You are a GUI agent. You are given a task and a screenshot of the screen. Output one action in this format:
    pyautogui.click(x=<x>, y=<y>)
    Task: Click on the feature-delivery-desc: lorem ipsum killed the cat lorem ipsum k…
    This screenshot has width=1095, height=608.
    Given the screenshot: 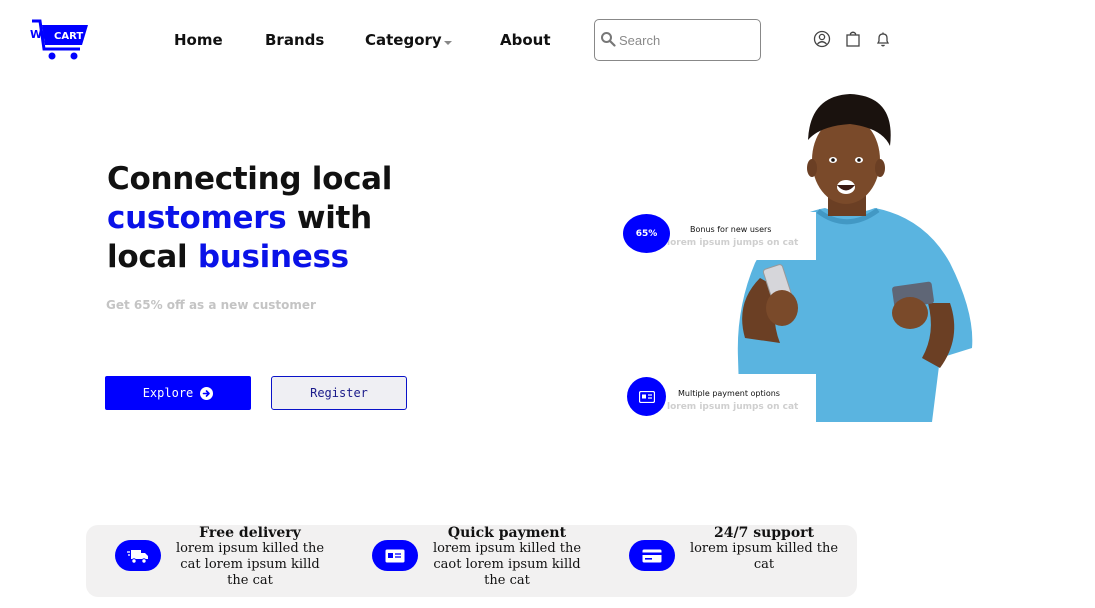 What is the action you would take?
    pyautogui.click(x=250, y=564)
    